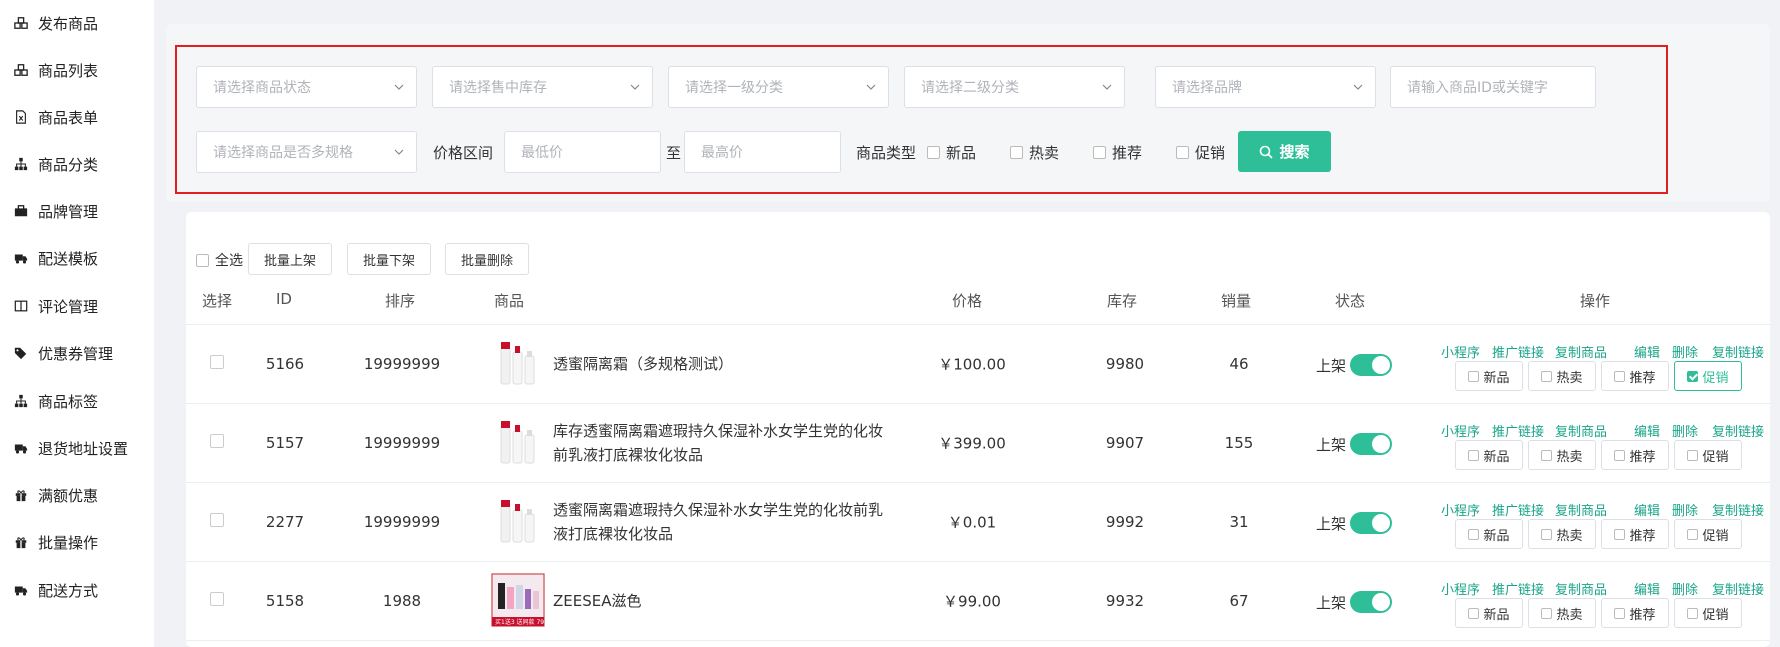  Describe the element at coordinates (1284, 151) in the screenshot. I see `search-button: 搜索` at that location.